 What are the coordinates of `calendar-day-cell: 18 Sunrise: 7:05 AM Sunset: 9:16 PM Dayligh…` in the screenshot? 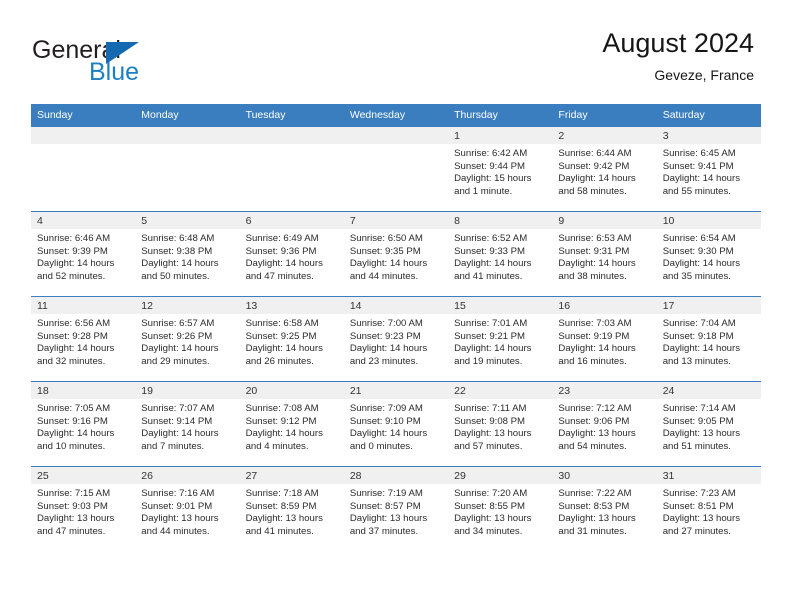 It's located at (83, 424).